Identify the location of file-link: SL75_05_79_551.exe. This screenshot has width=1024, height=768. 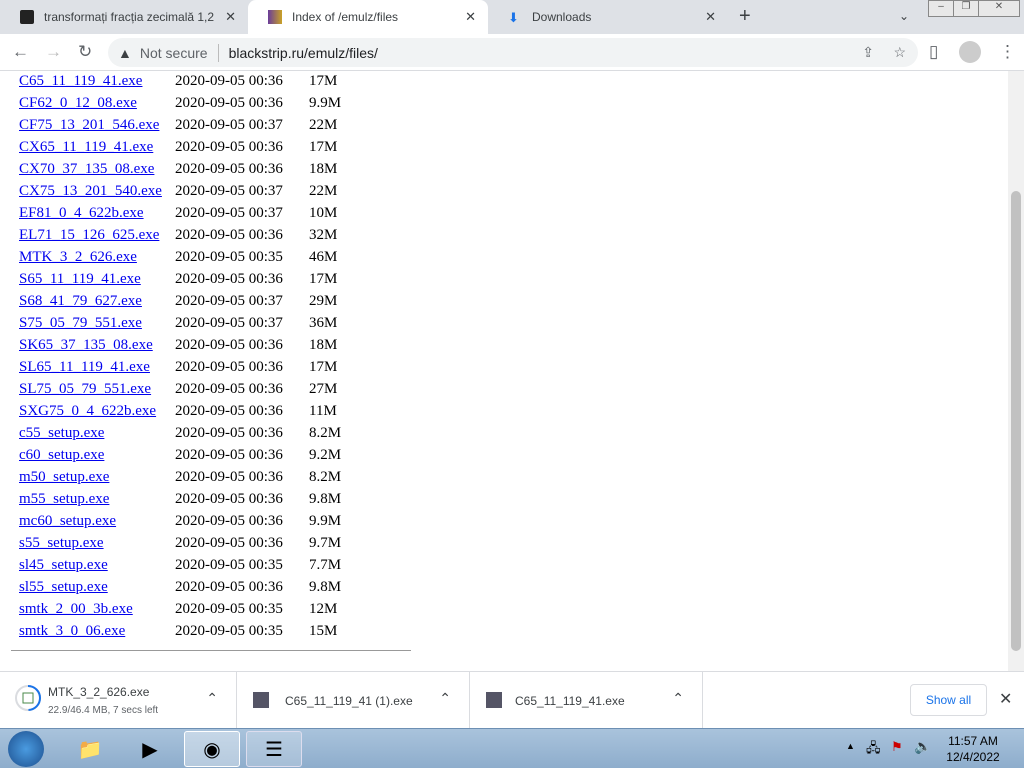
(97, 389).